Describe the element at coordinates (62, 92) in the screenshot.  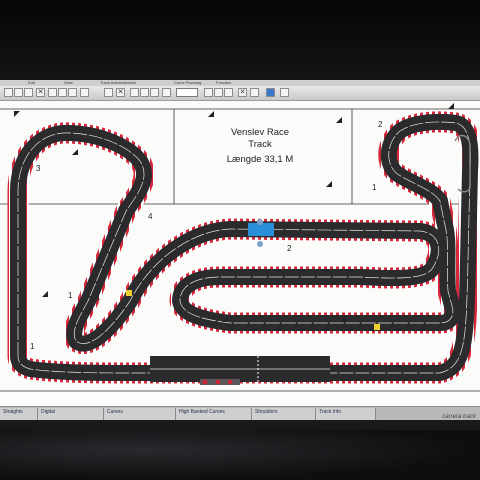
I see `paste-icon` at that location.